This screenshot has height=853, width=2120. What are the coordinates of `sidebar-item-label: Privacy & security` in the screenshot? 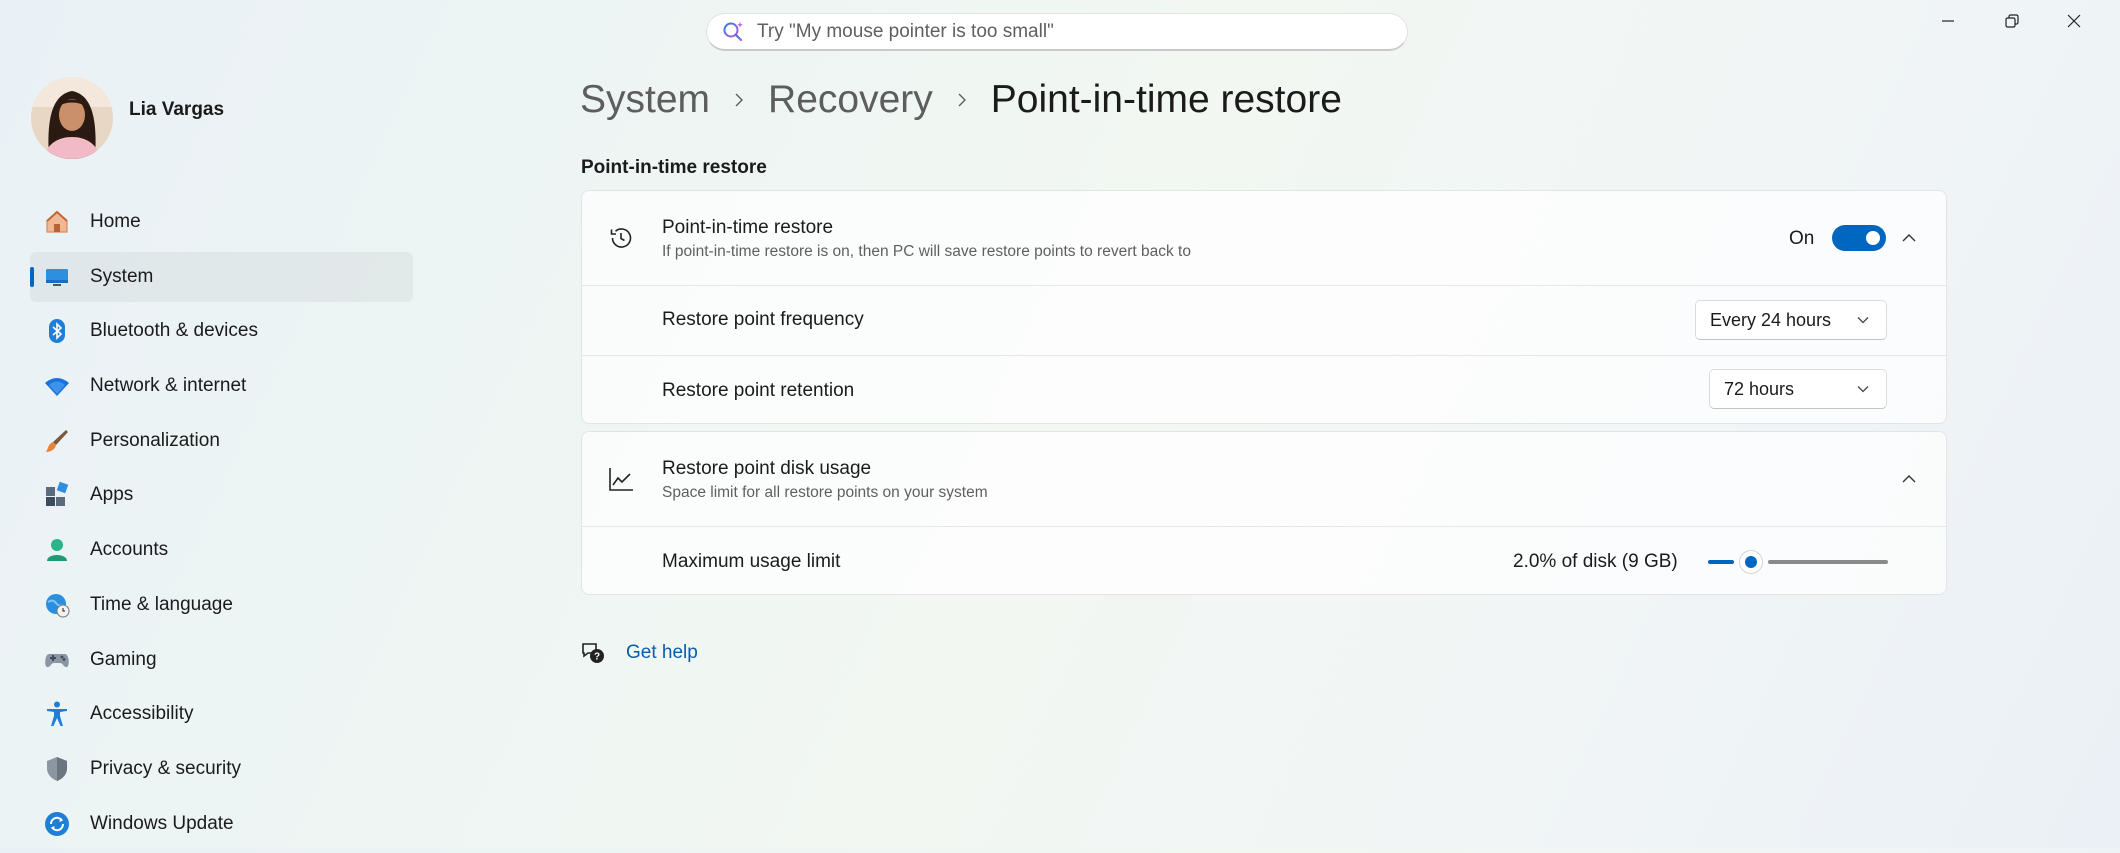 It's located at (165, 768).